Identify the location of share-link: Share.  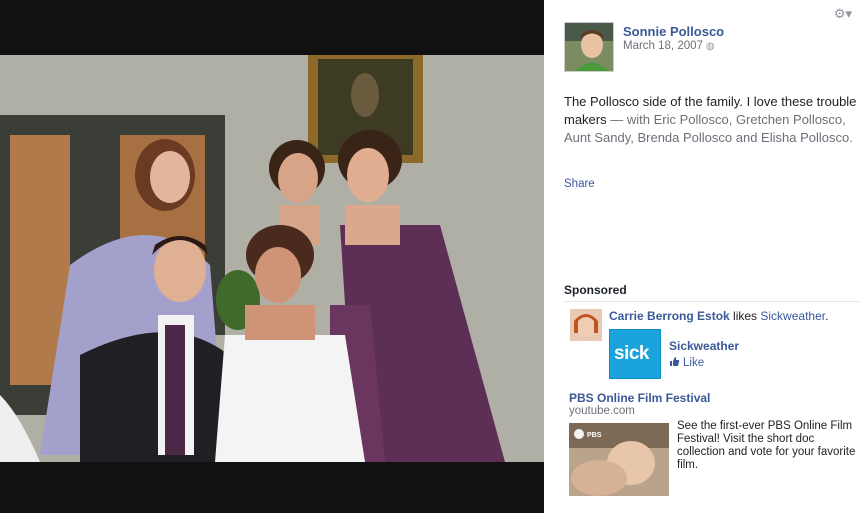
(579, 184).